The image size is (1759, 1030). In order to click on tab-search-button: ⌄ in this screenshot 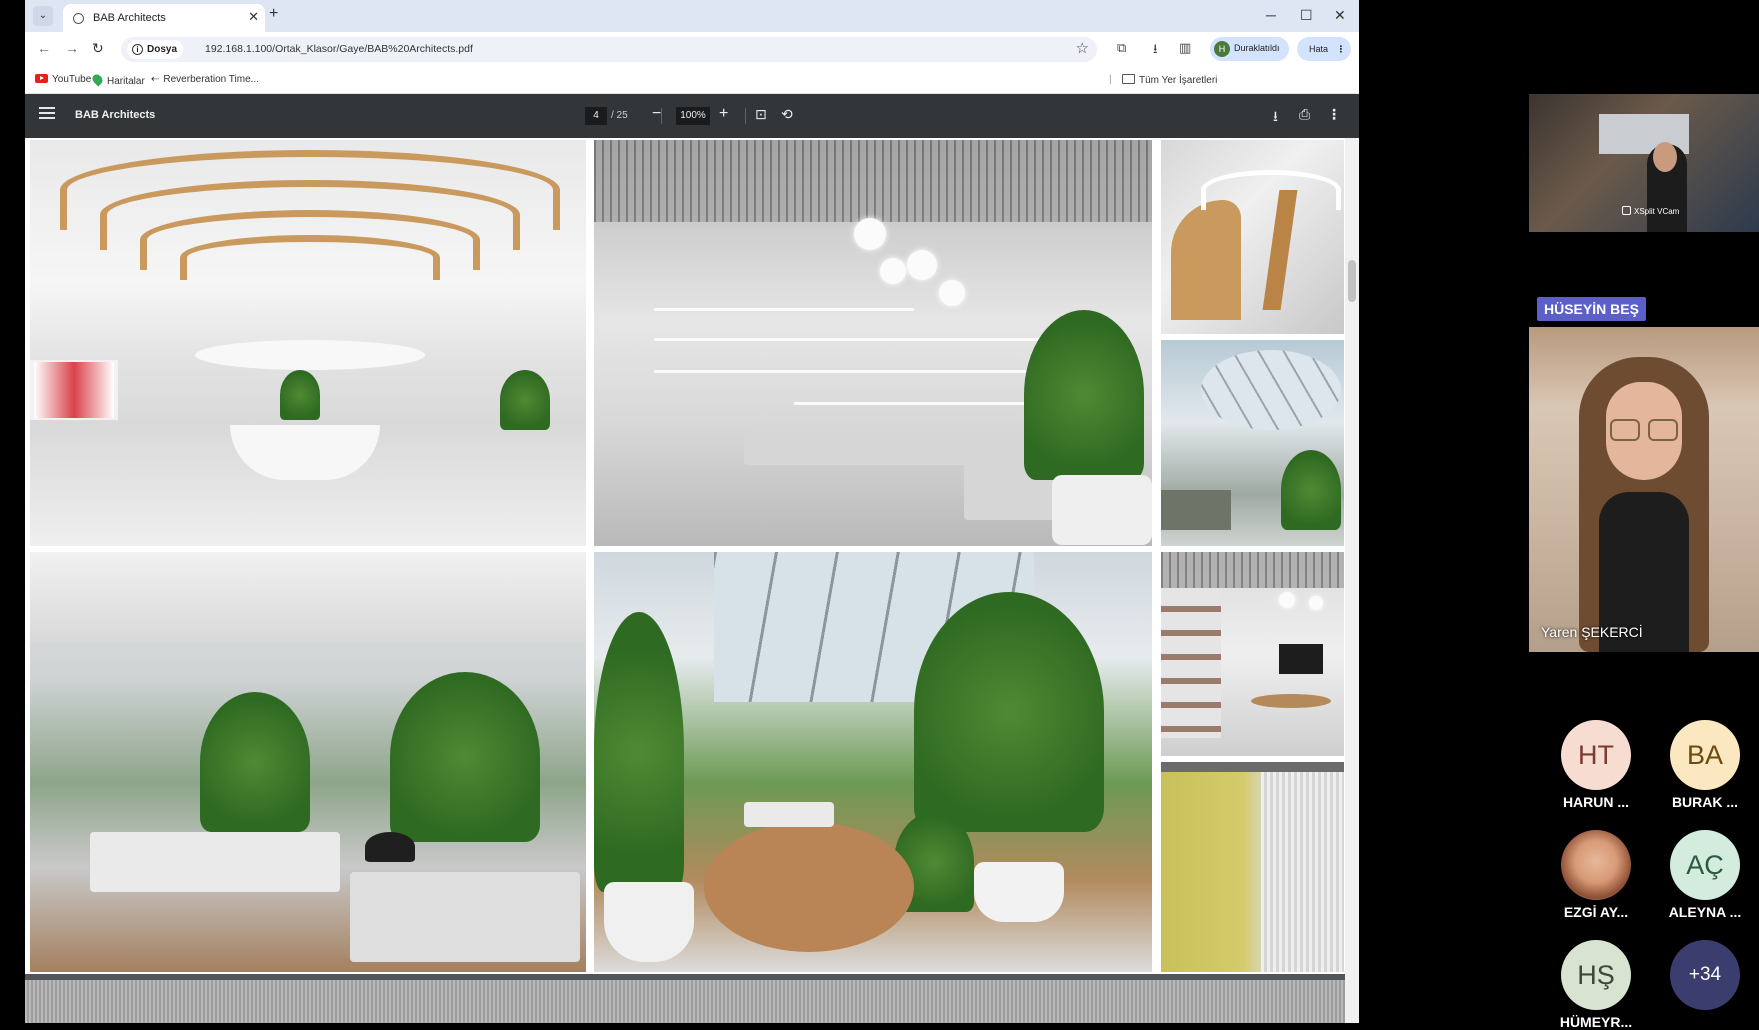, I will do `click(43, 16)`.